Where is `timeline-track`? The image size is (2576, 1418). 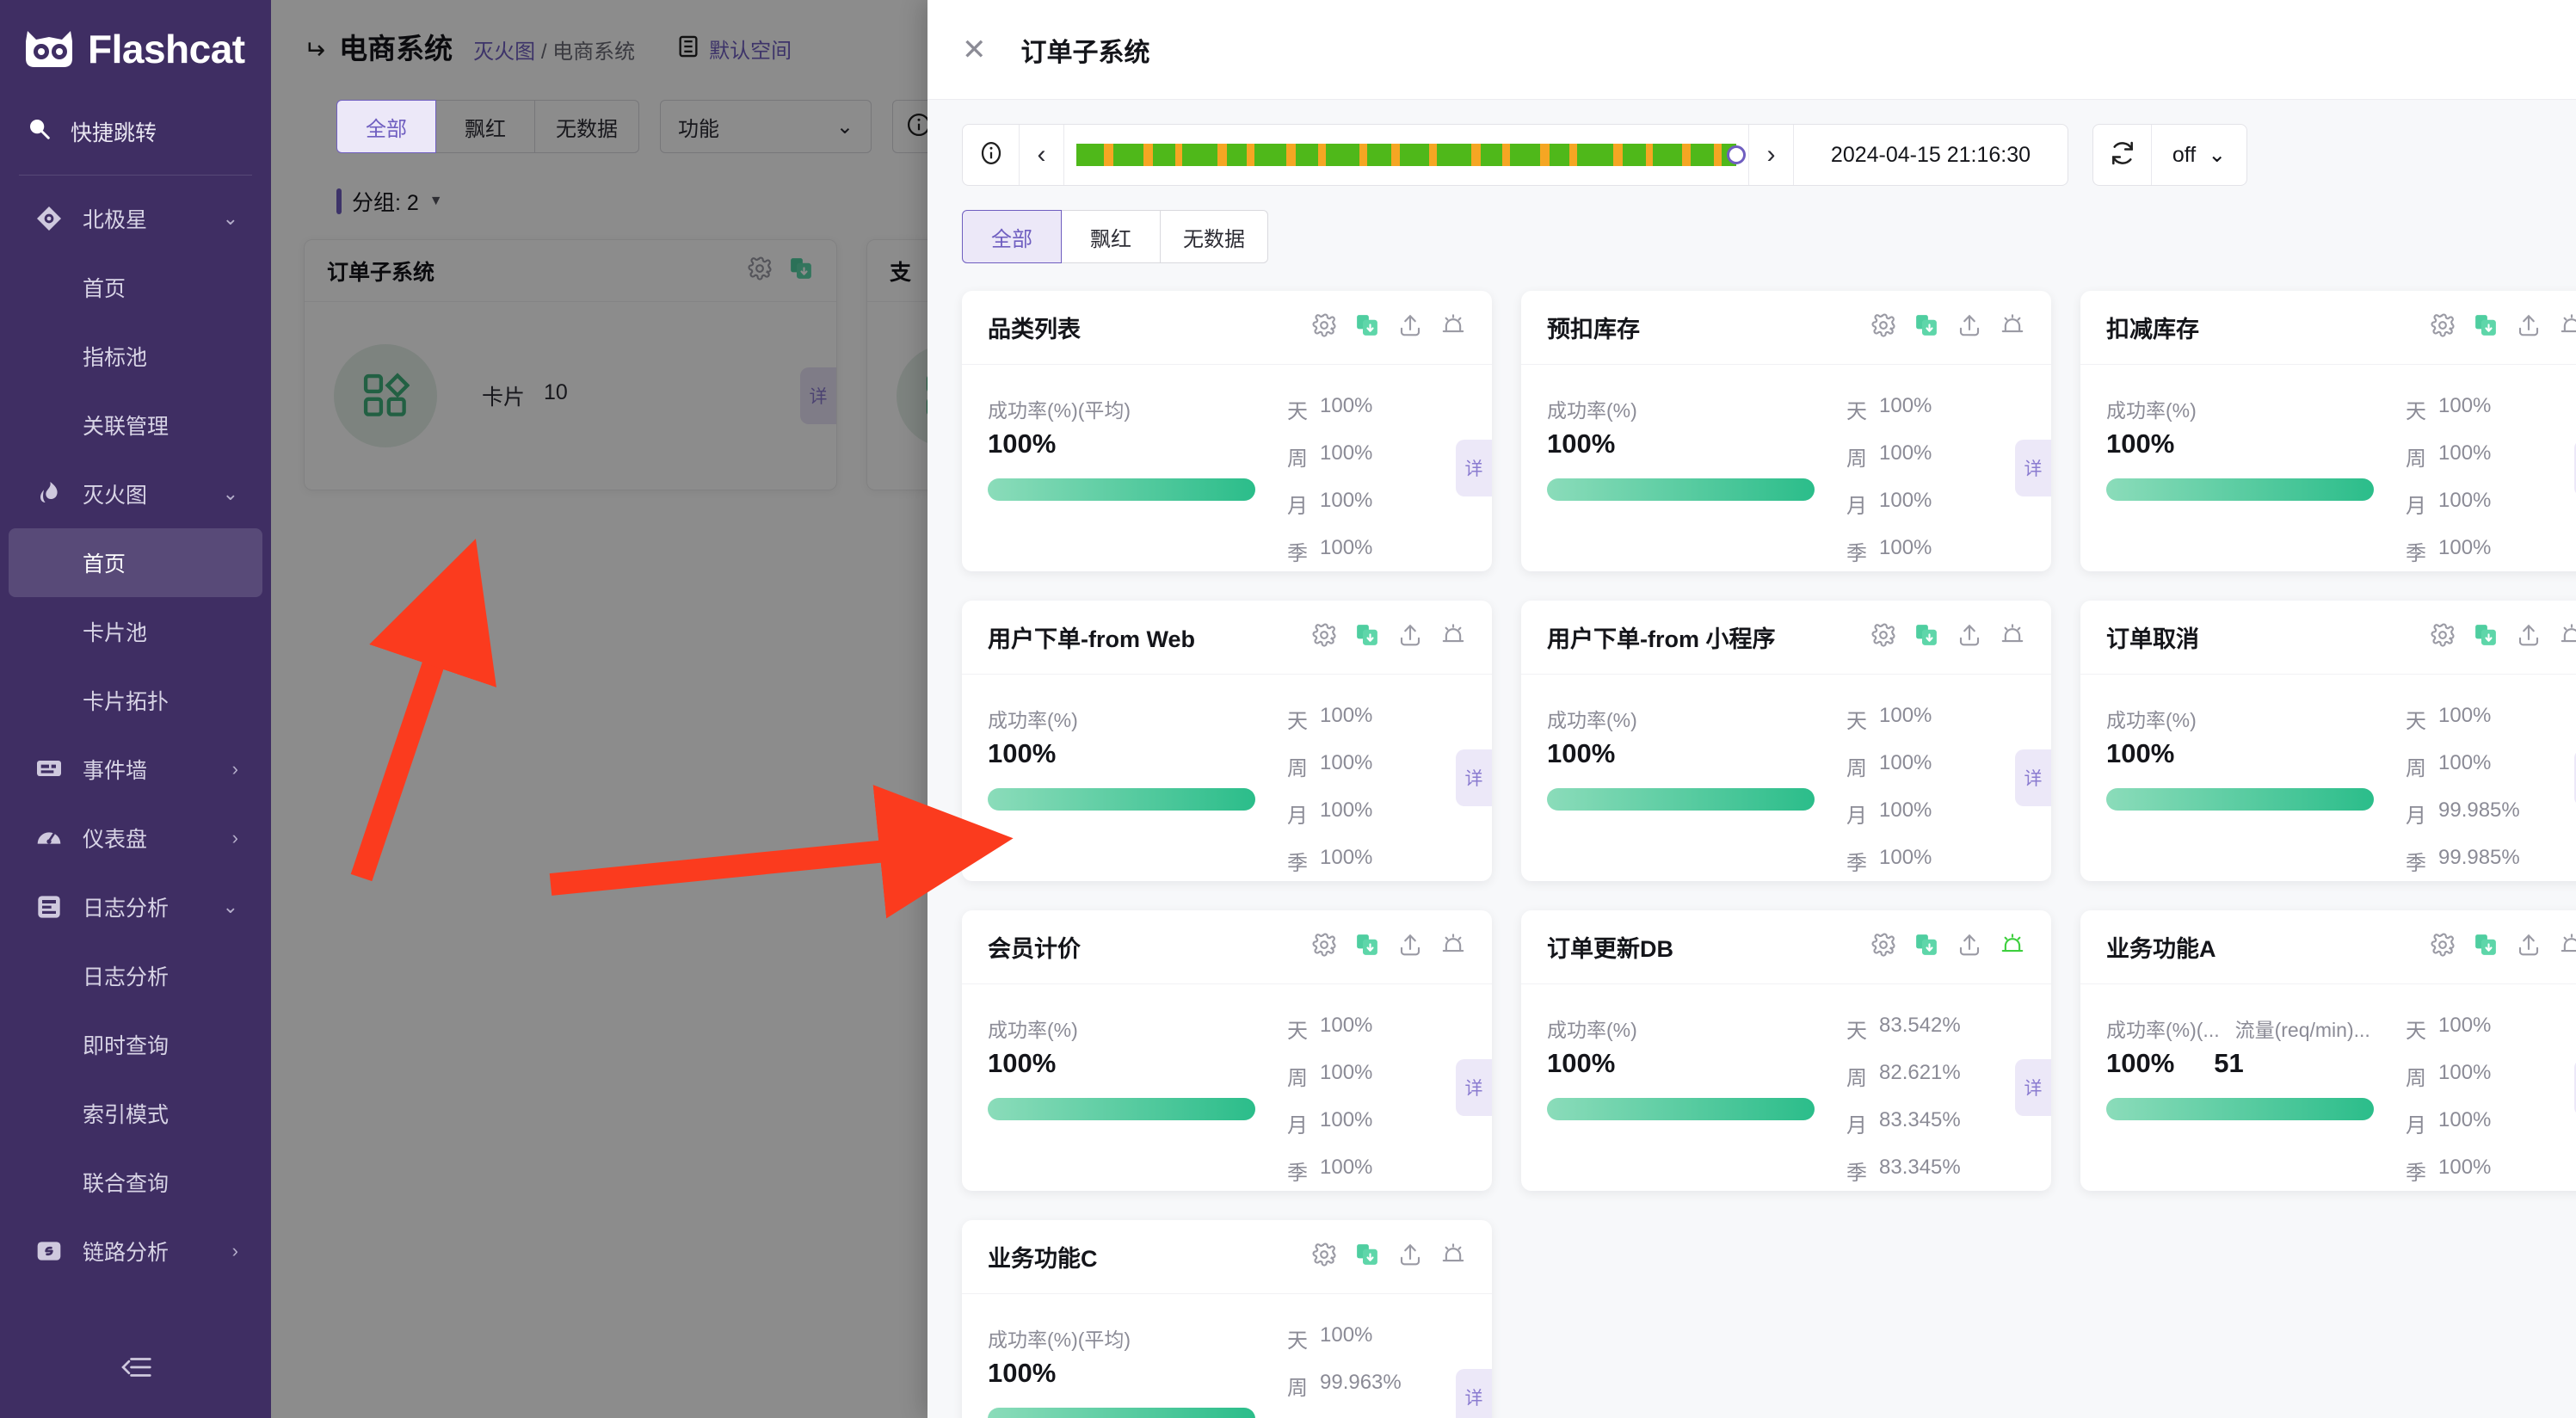 timeline-track is located at coordinates (1411, 155).